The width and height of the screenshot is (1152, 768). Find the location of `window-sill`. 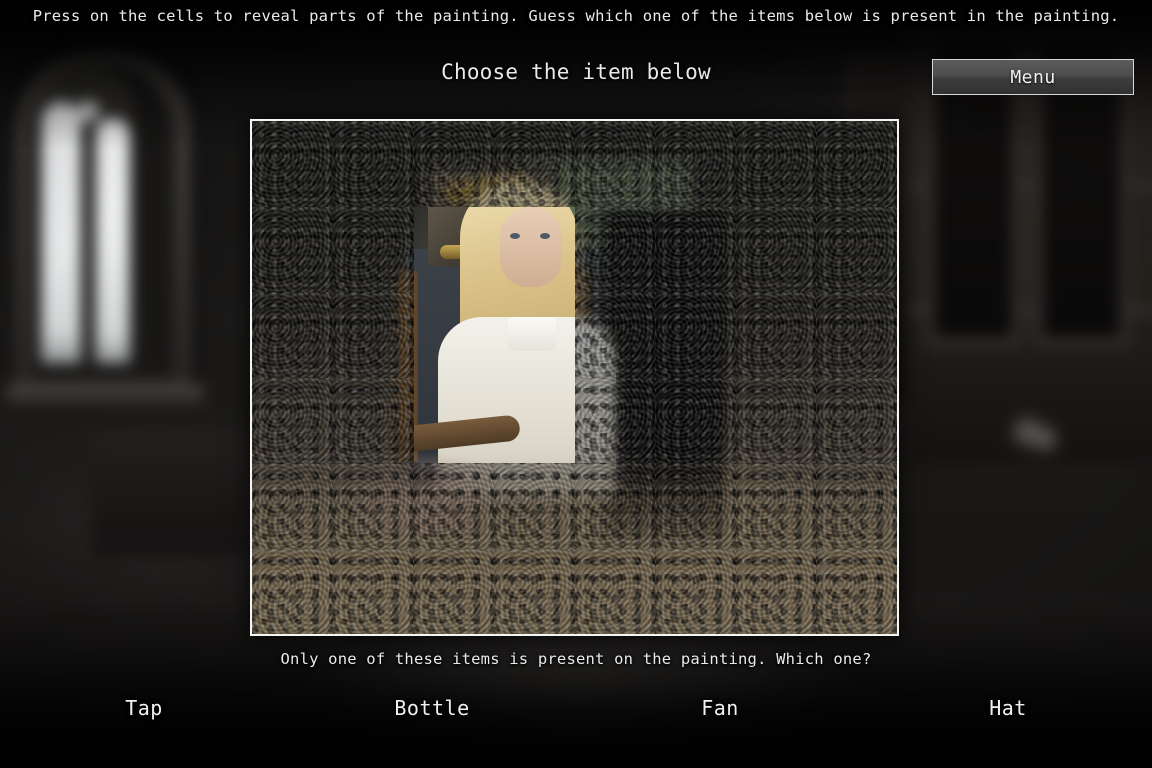

window-sill is located at coordinates (105, 394).